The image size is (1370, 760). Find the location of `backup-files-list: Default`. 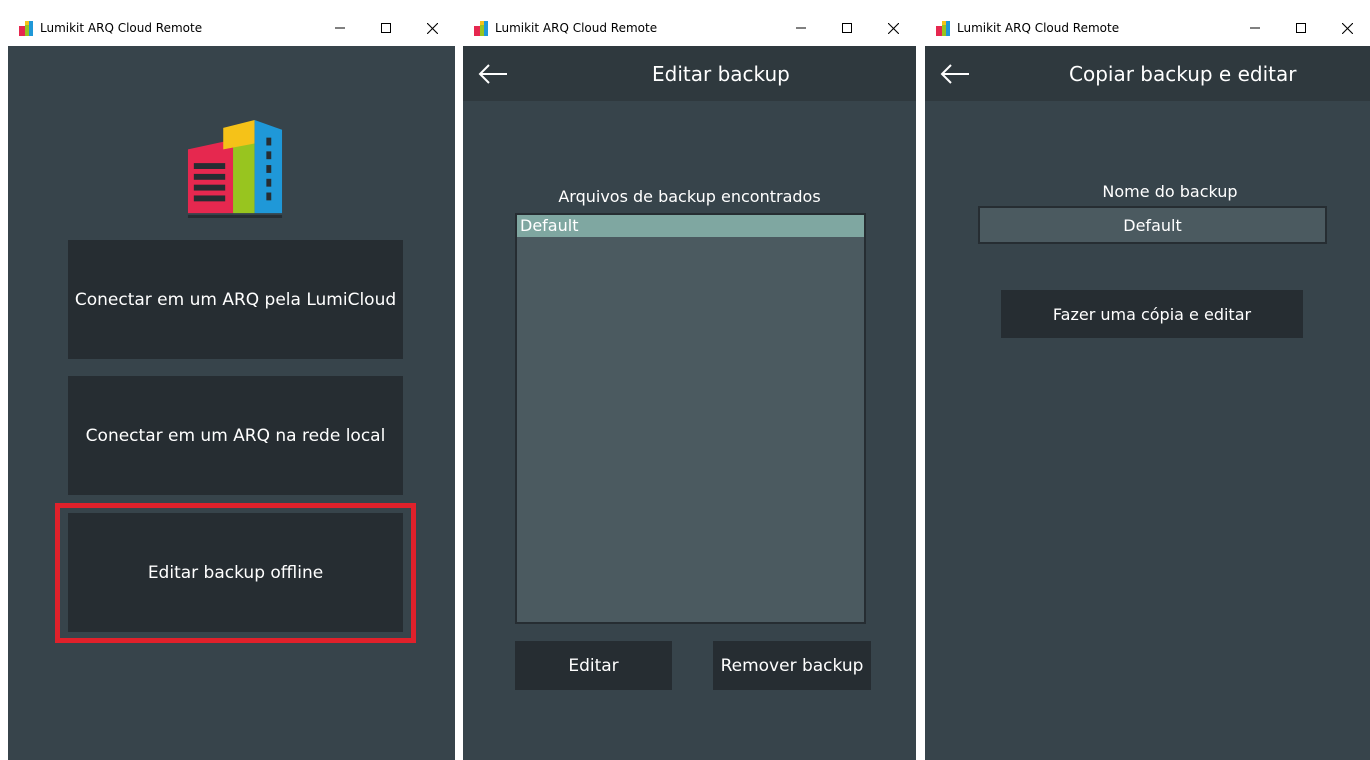

backup-files-list: Default is located at coordinates (690, 418).